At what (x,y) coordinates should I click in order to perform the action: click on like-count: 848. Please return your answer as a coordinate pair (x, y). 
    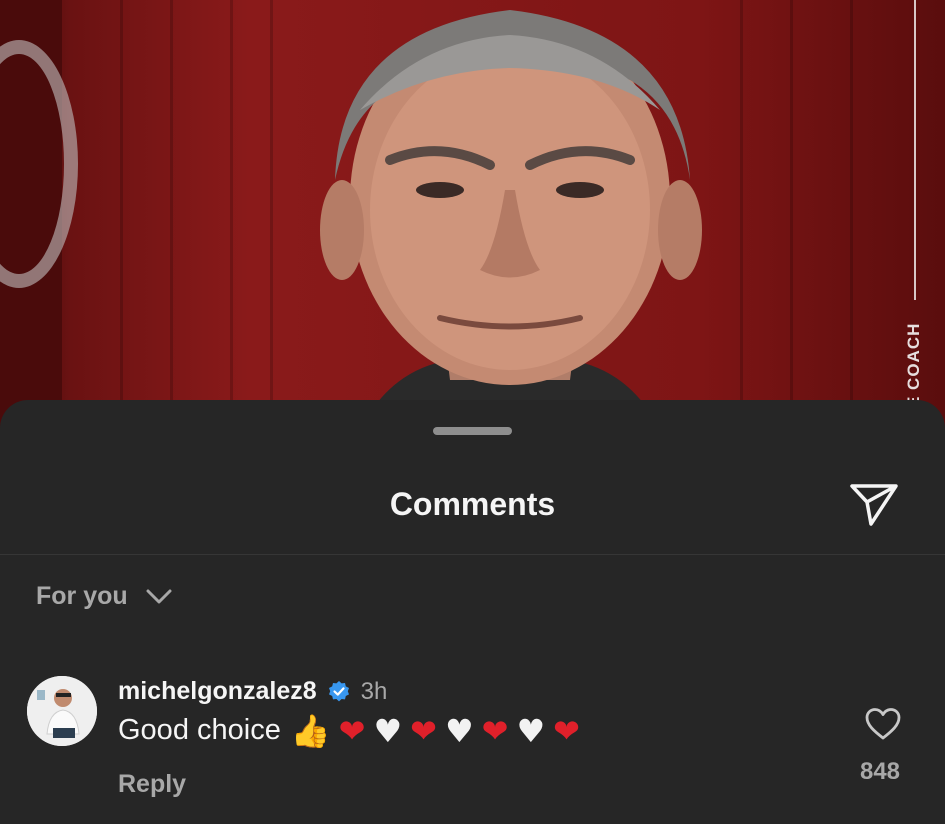
    Looking at the image, I should click on (880, 771).